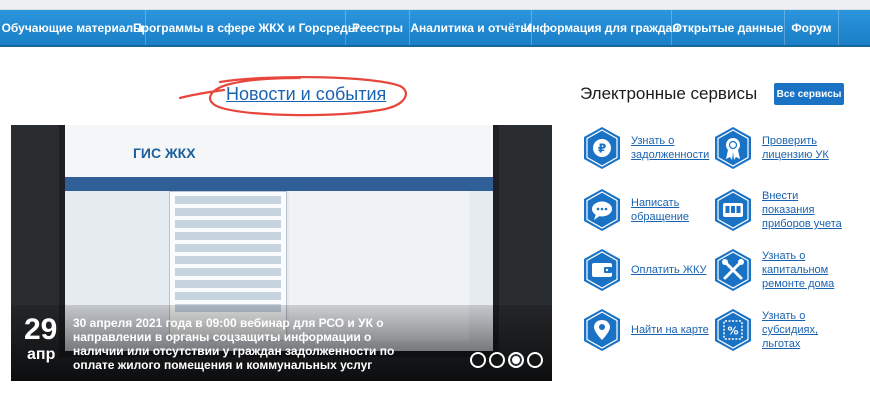 This screenshot has height=400, width=870. What do you see at coordinates (733, 210) in the screenshot?
I see `meter-counter-icon` at bounding box center [733, 210].